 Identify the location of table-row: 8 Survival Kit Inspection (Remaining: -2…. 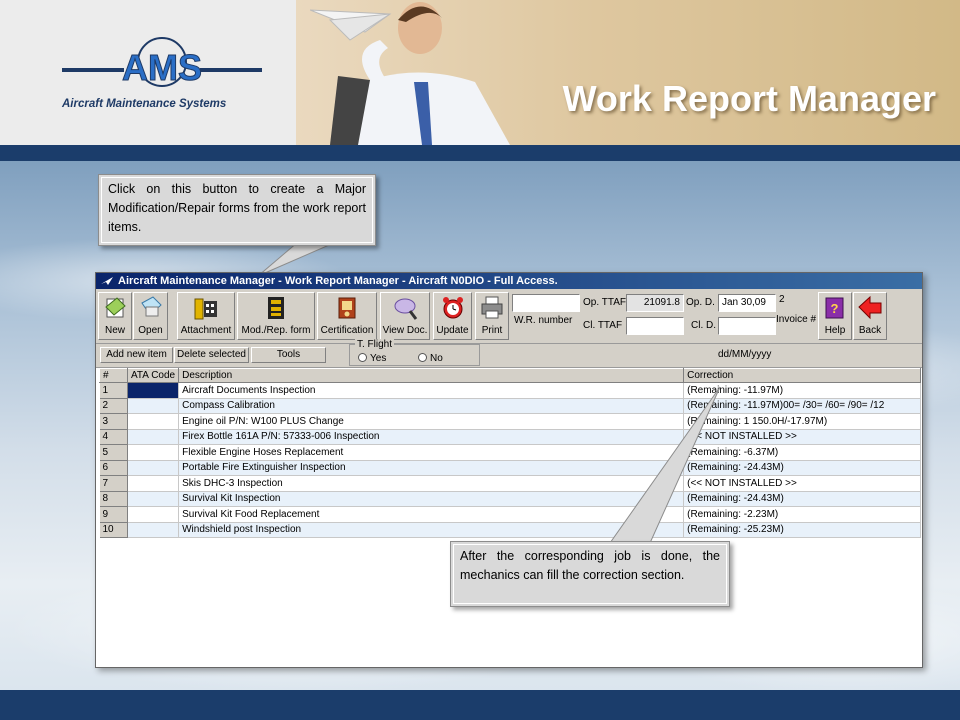
(510, 499).